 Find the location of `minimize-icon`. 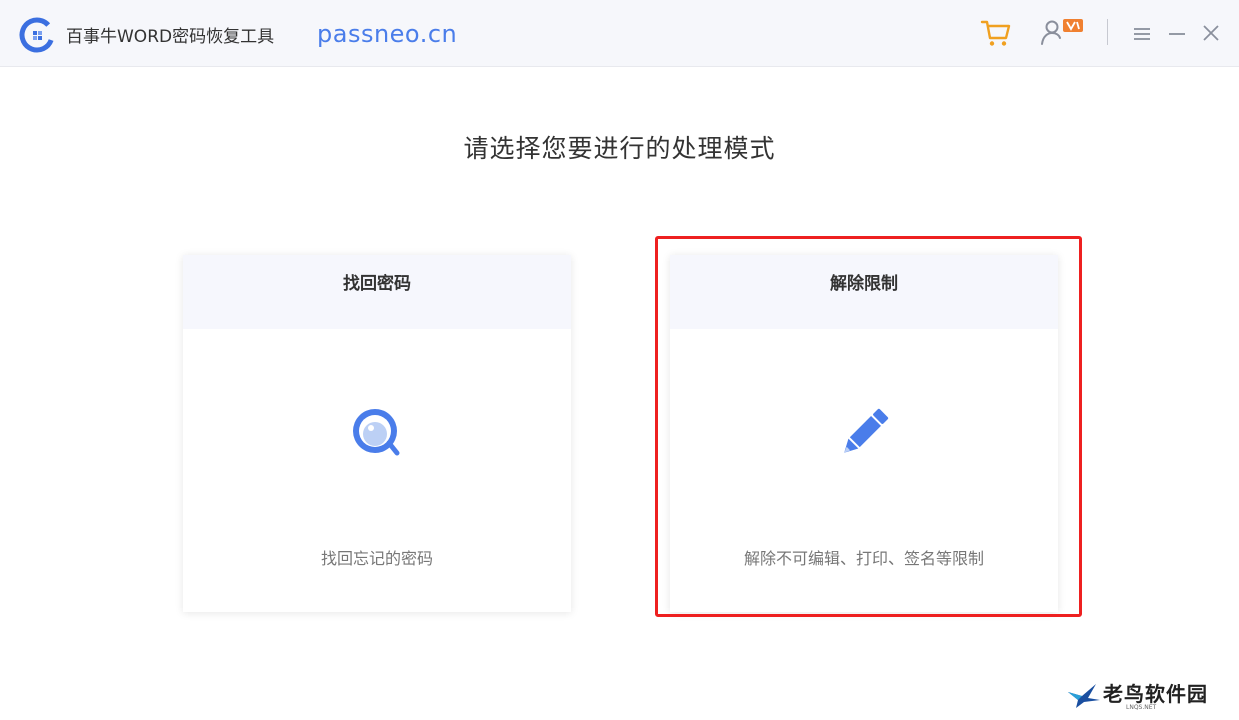

minimize-icon is located at coordinates (1177, 34).